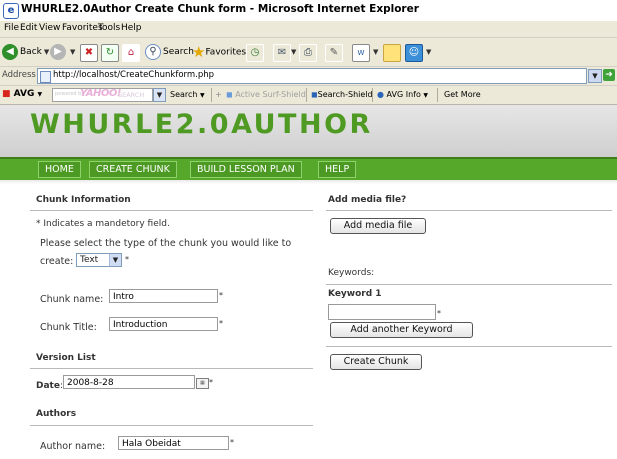  What do you see at coordinates (229, 94) in the screenshot?
I see `shield-icon: ◼` at bounding box center [229, 94].